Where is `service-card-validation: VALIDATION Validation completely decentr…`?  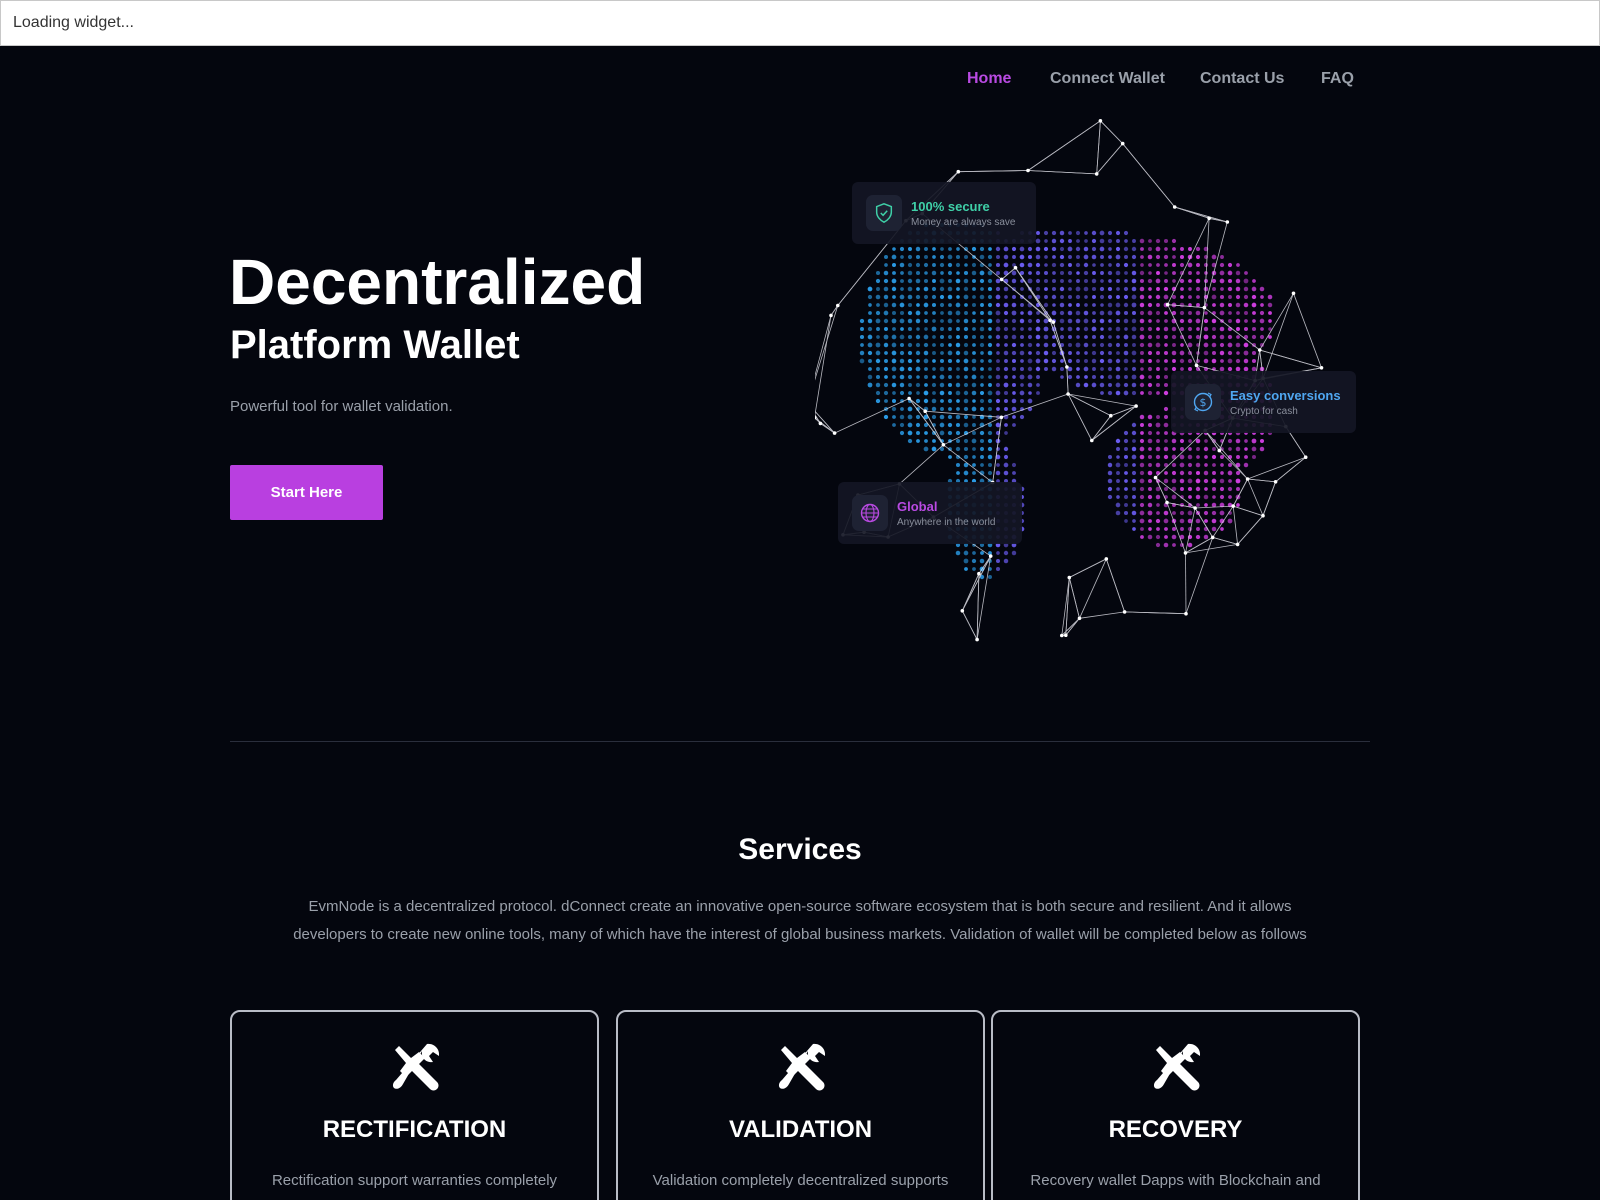 service-card-validation: VALIDATION Validation completely decentr… is located at coordinates (800, 1105).